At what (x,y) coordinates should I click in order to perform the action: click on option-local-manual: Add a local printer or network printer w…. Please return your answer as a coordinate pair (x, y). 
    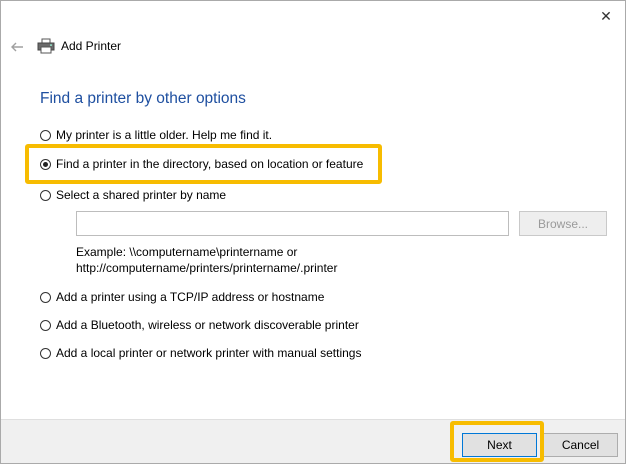
    Looking at the image, I should click on (200, 353).